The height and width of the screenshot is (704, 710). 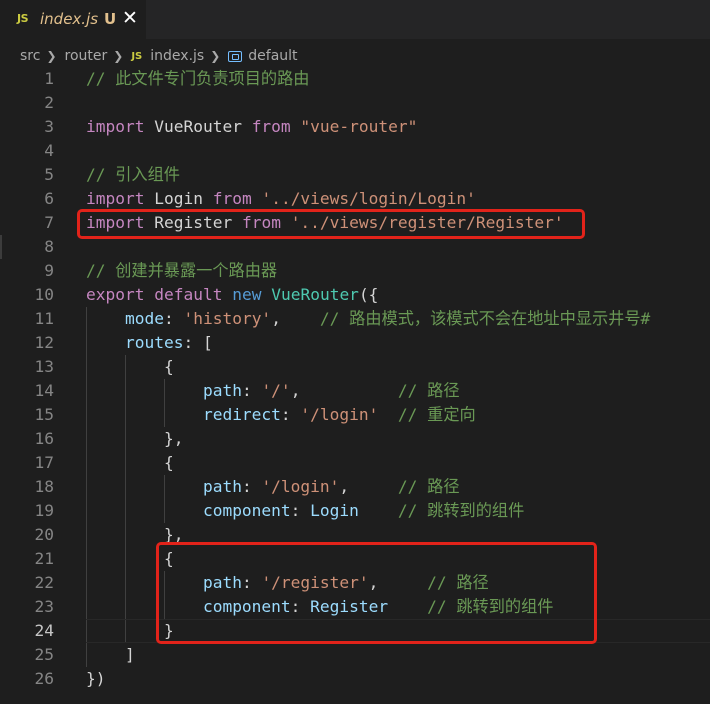 I want to click on code-token: // 重定向, so click(x=436, y=414).